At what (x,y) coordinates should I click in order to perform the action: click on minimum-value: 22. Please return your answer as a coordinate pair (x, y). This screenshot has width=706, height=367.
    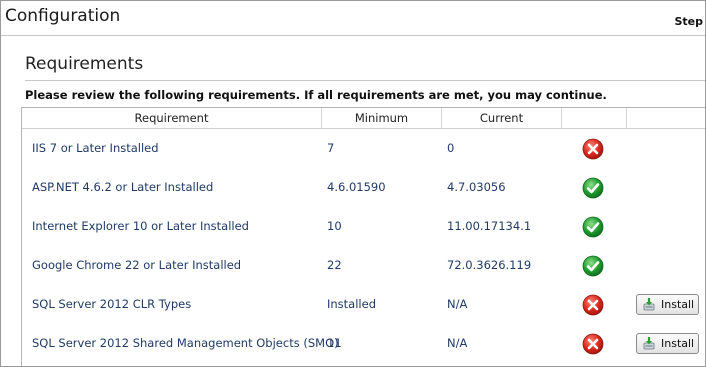
    Looking at the image, I should click on (334, 265).